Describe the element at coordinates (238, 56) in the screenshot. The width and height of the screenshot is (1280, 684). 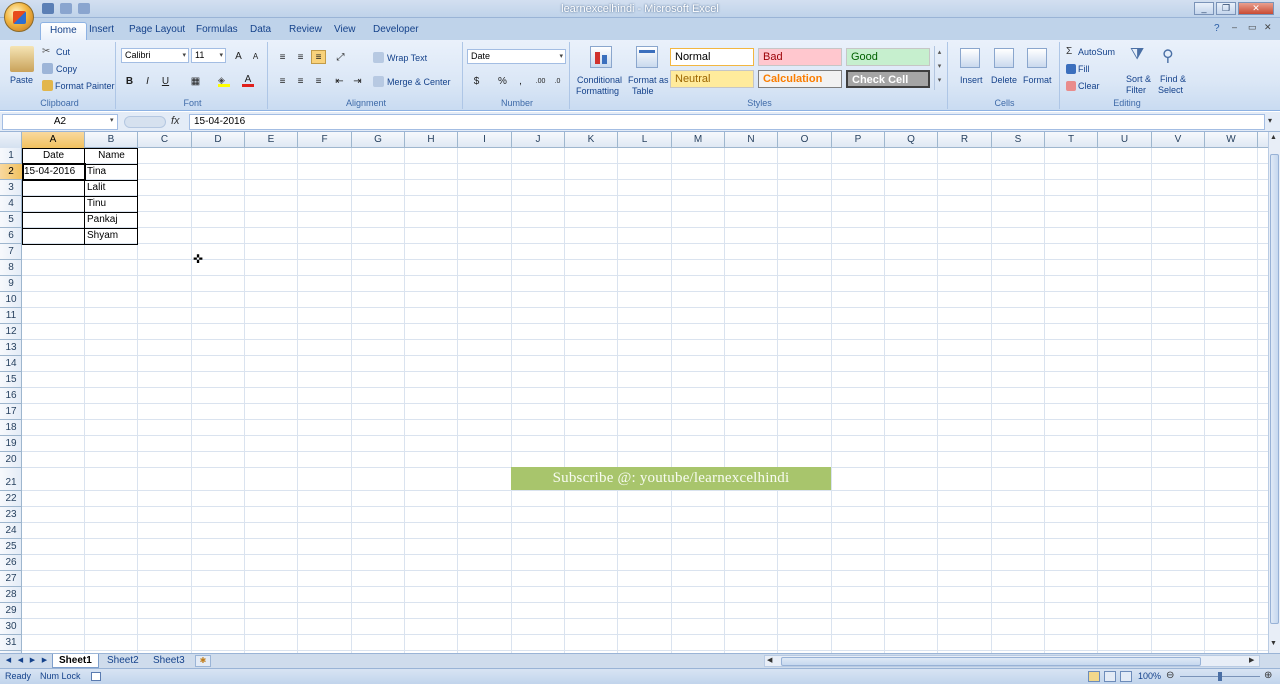
I see `grow-font-icon: A` at that location.